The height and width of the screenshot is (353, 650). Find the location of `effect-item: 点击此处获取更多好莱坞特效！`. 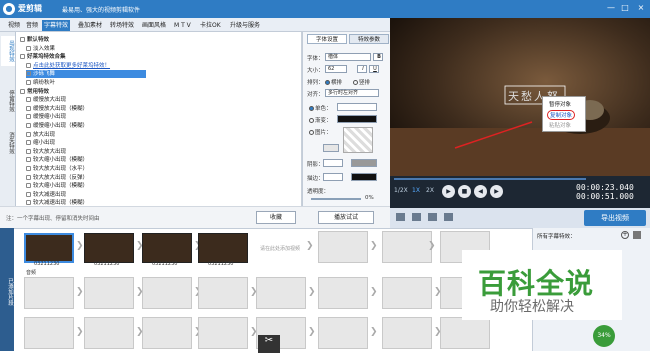

effect-item: 点击此处获取更多好莱坞特效！ is located at coordinates (68, 66).